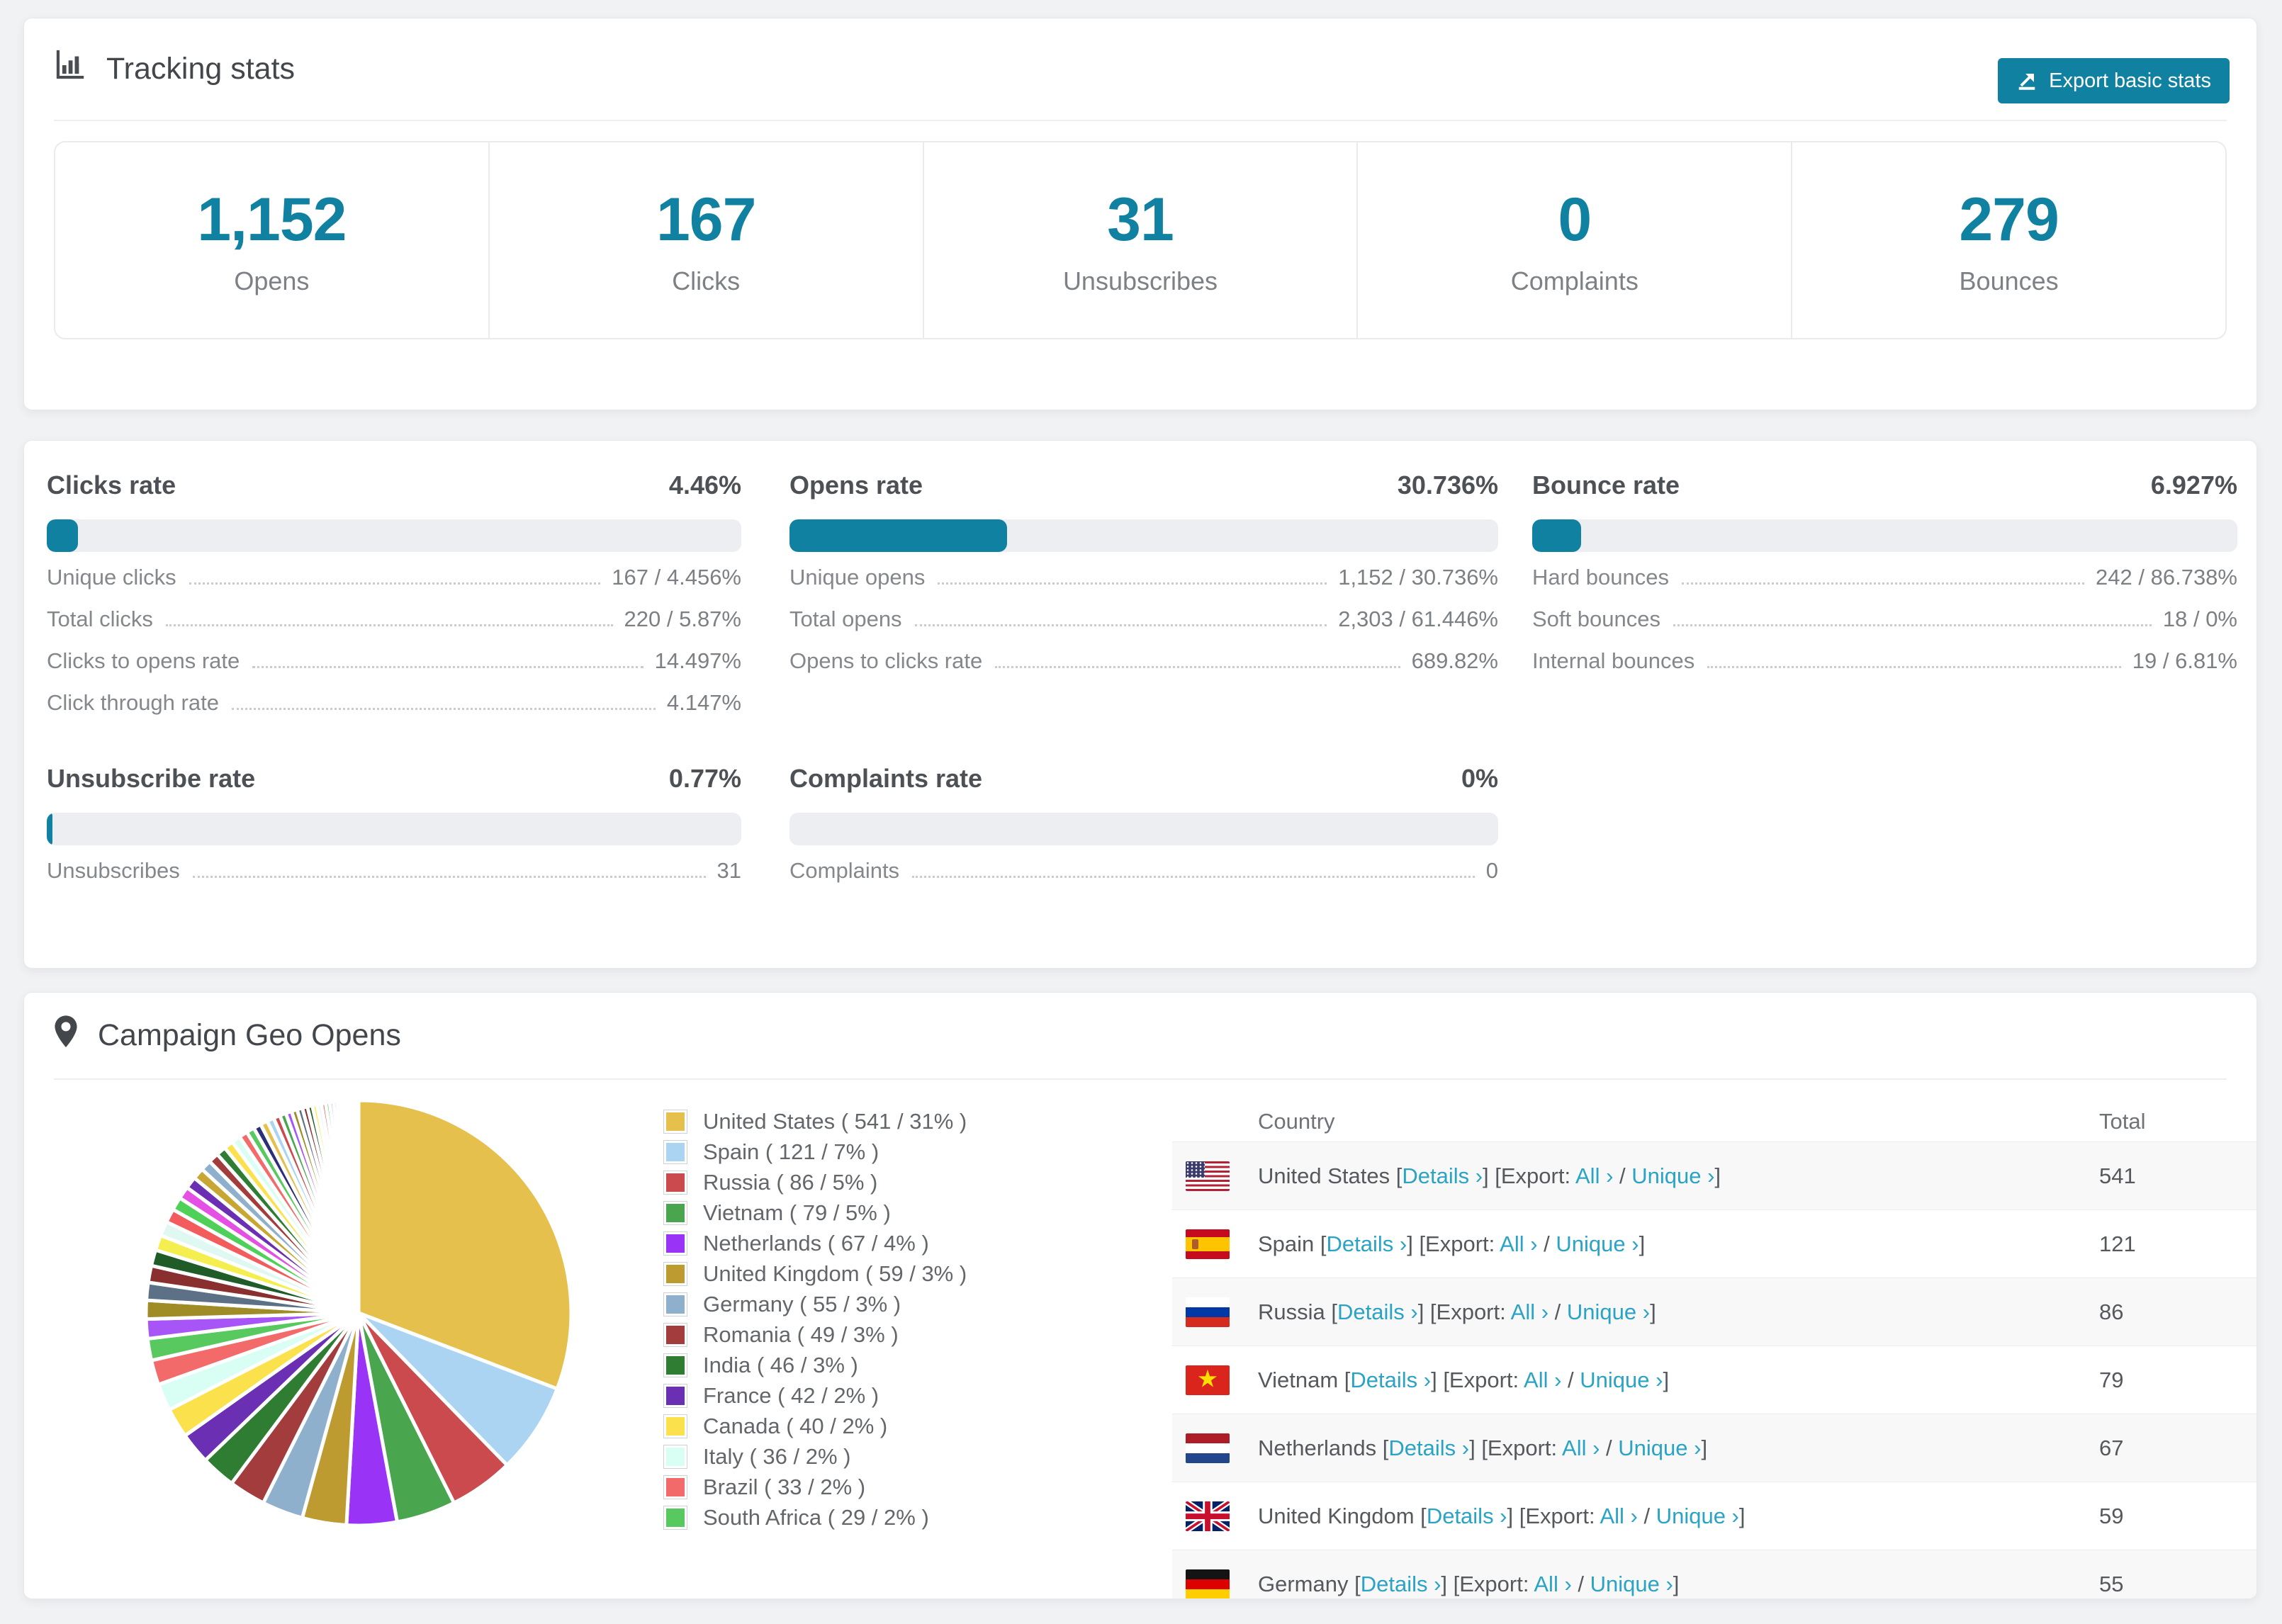 This screenshot has height=1624, width=2282. I want to click on rate-value: 6.927%, so click(2194, 485).